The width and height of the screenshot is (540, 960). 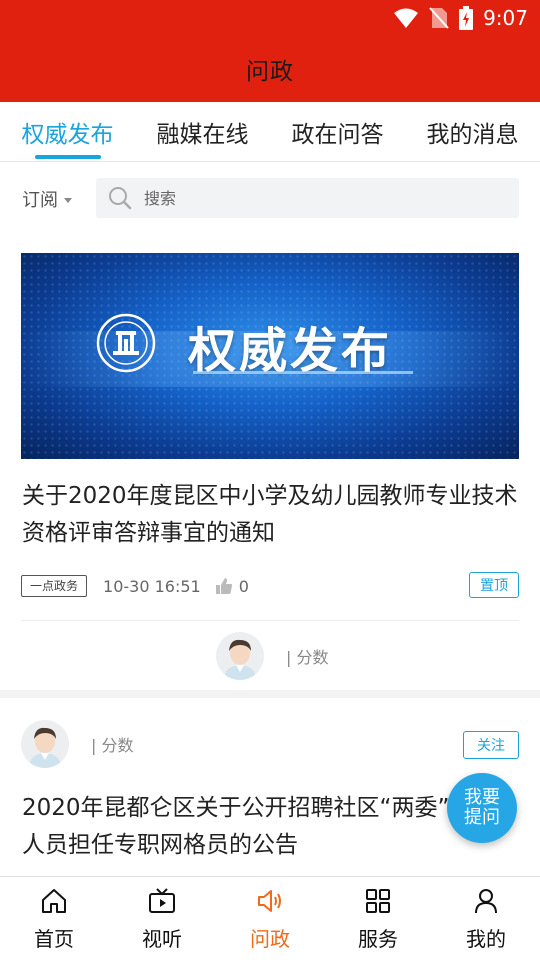 What do you see at coordinates (162, 918) in the screenshot?
I see `nav-item-video: 视听` at bounding box center [162, 918].